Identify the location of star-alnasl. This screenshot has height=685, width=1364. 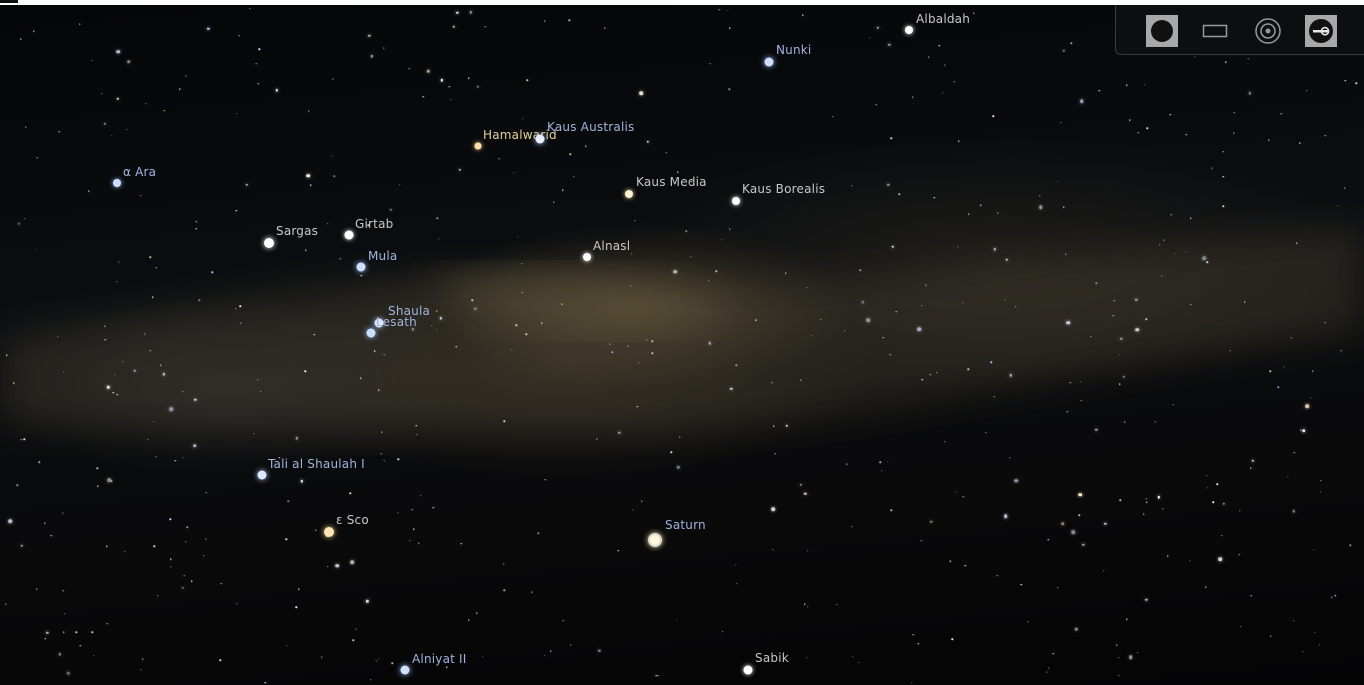
(587, 257).